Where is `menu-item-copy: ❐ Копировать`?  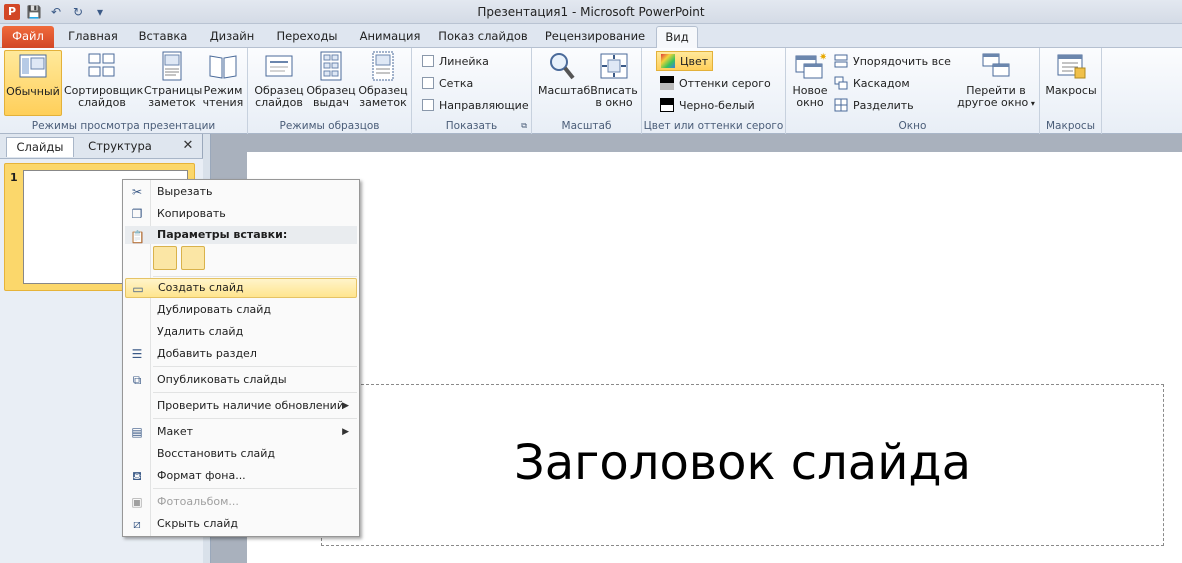 menu-item-copy: ❐ Копировать is located at coordinates (241, 214).